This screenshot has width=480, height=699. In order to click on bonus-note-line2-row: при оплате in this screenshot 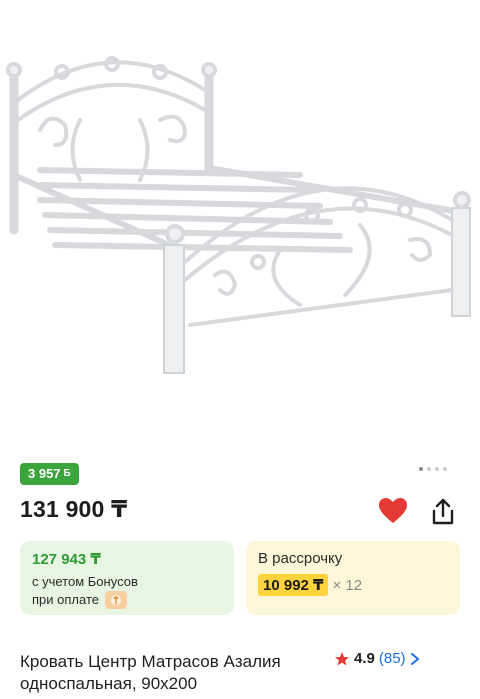, I will do `click(127, 600)`.